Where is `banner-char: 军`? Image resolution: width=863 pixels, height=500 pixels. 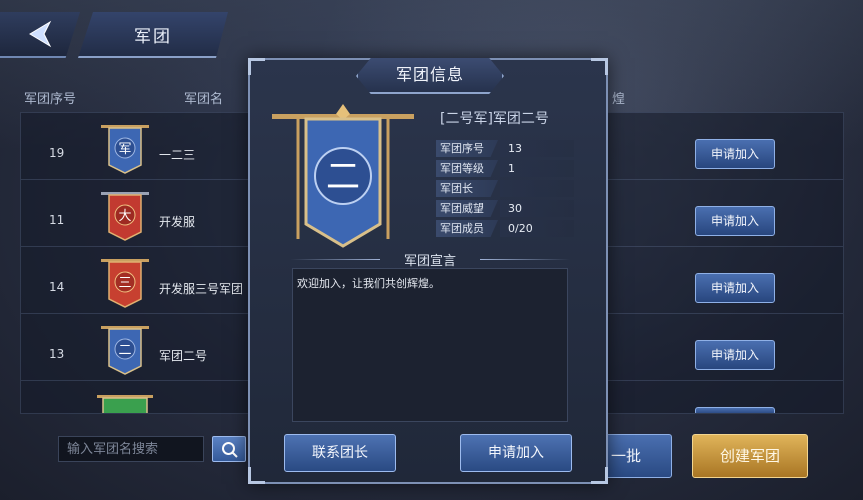
banner-char: 军 is located at coordinates (124, 149).